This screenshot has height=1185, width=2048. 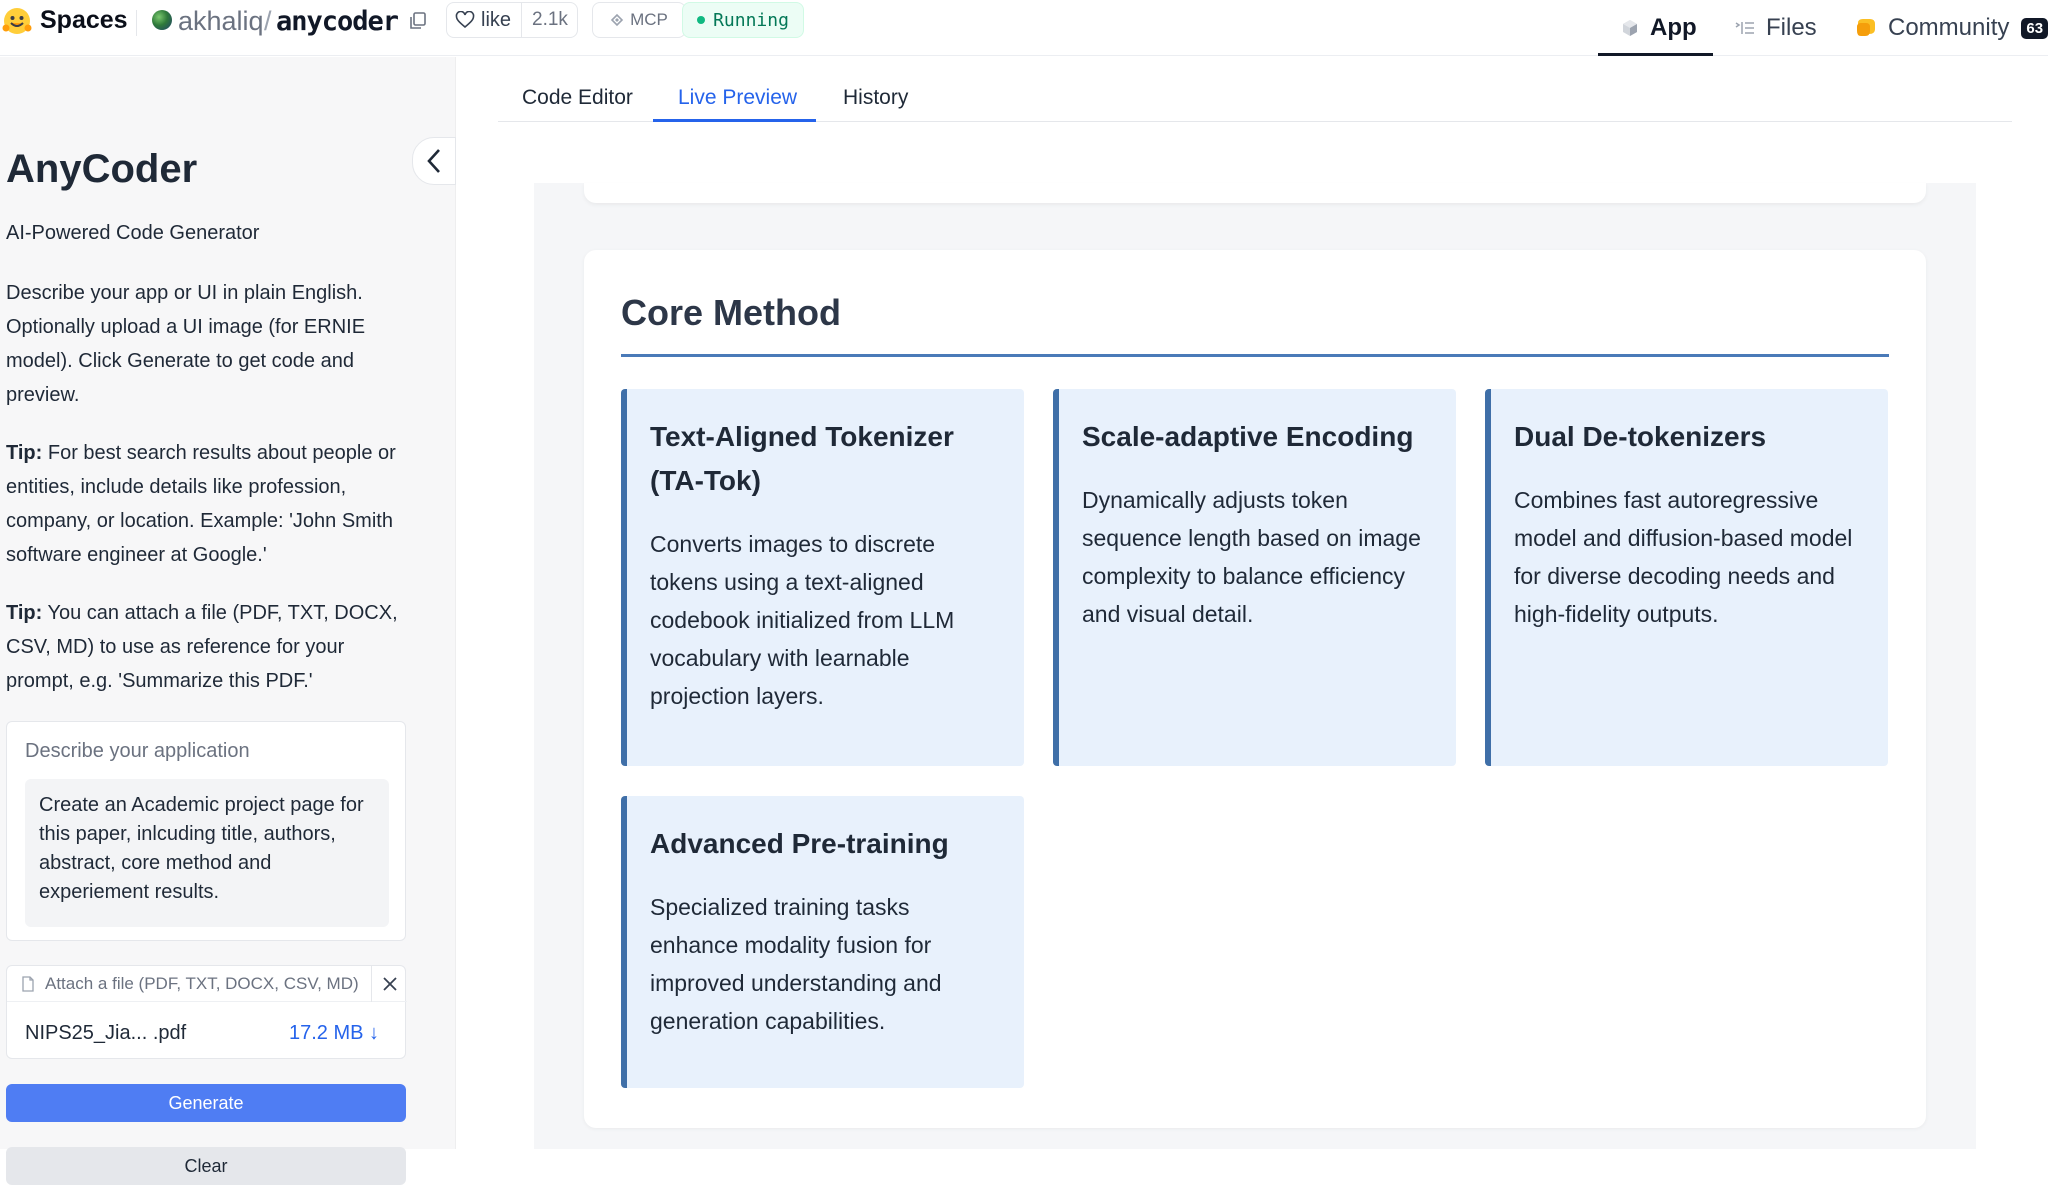 What do you see at coordinates (337, 21) in the screenshot?
I see `repo-name-link: anycoder` at bounding box center [337, 21].